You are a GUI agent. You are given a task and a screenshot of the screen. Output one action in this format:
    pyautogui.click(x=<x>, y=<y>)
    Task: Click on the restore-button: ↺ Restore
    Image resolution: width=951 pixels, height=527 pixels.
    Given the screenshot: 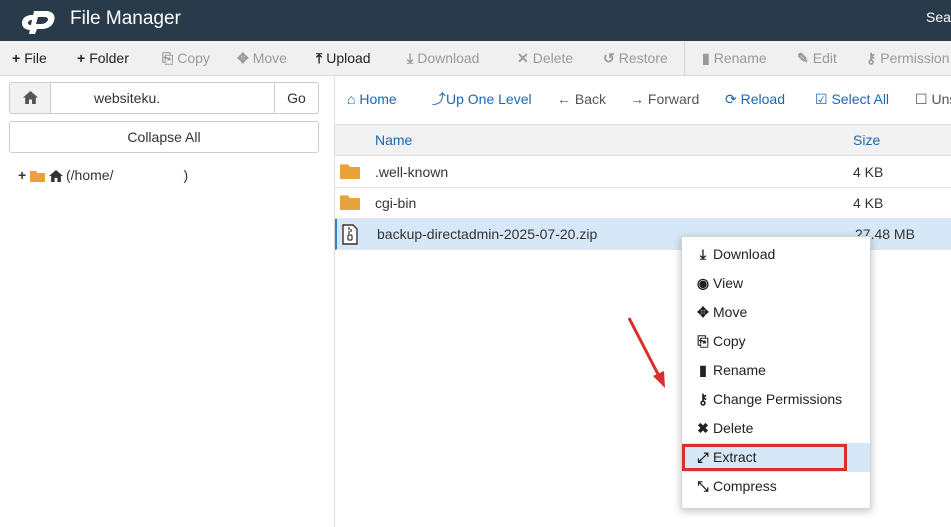 What is the action you would take?
    pyautogui.click(x=635, y=58)
    